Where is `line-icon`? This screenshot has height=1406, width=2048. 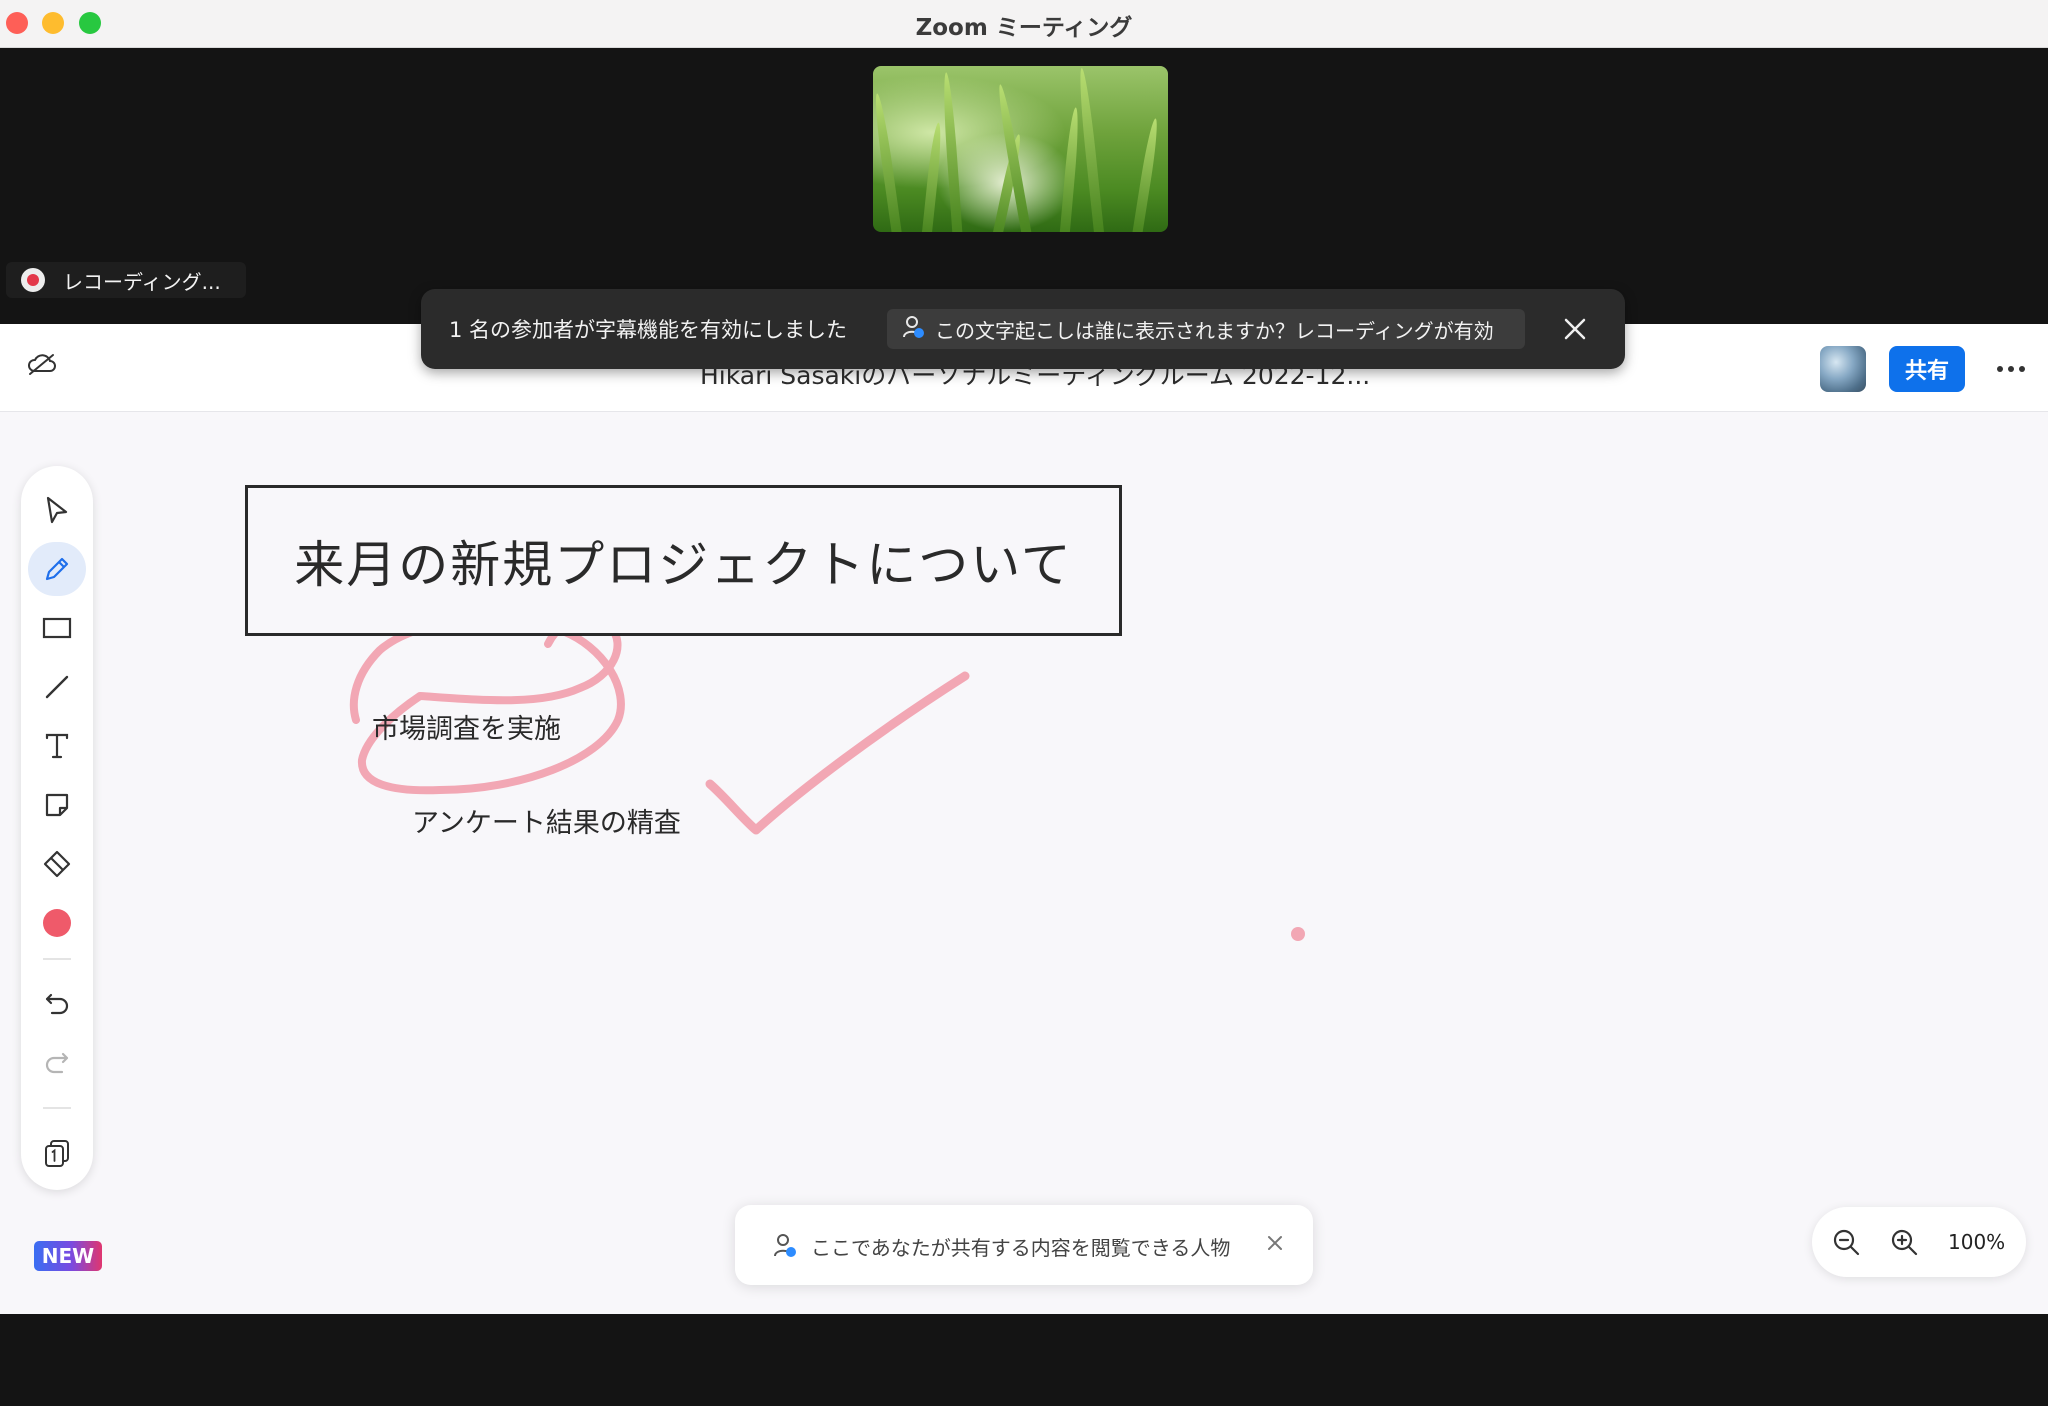 line-icon is located at coordinates (57, 687).